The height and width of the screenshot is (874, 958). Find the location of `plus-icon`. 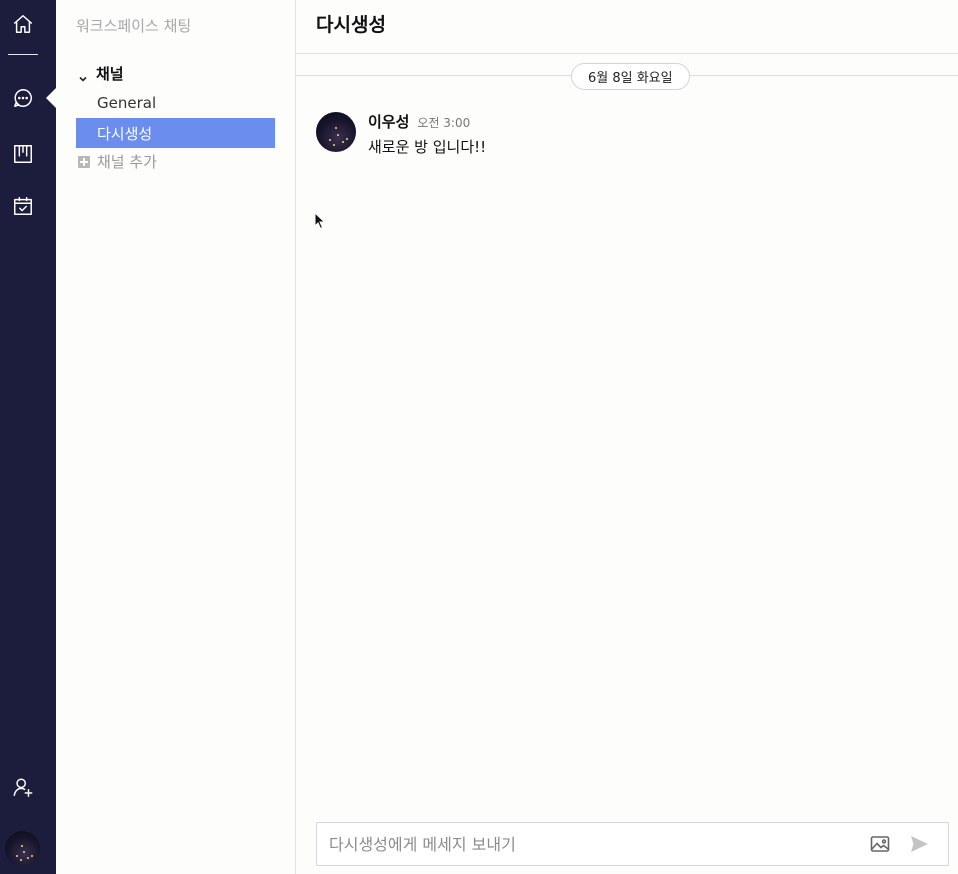

plus-icon is located at coordinates (84, 161).